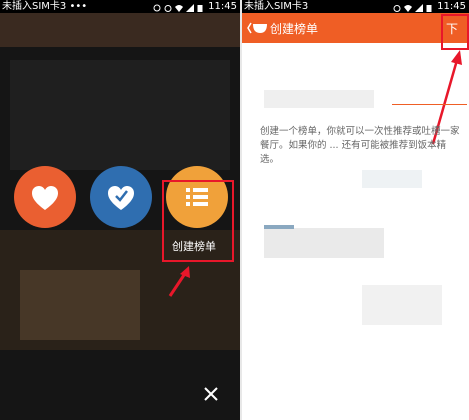 The image size is (469, 420). What do you see at coordinates (455, 32) in the screenshot?
I see `highlight-box` at bounding box center [455, 32].